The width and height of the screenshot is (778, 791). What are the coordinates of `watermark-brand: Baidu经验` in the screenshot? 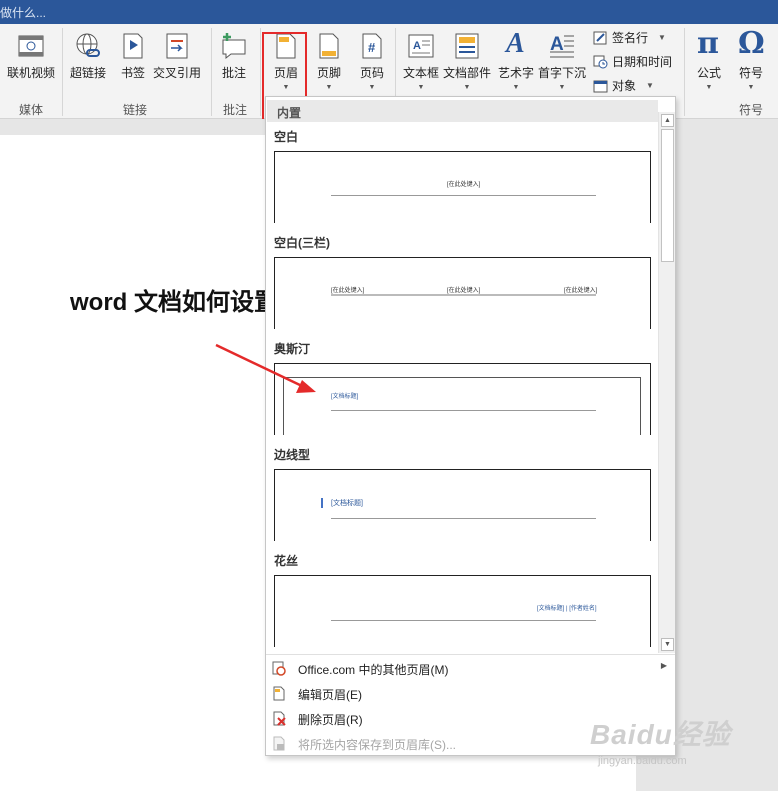 It's located at (660, 734).